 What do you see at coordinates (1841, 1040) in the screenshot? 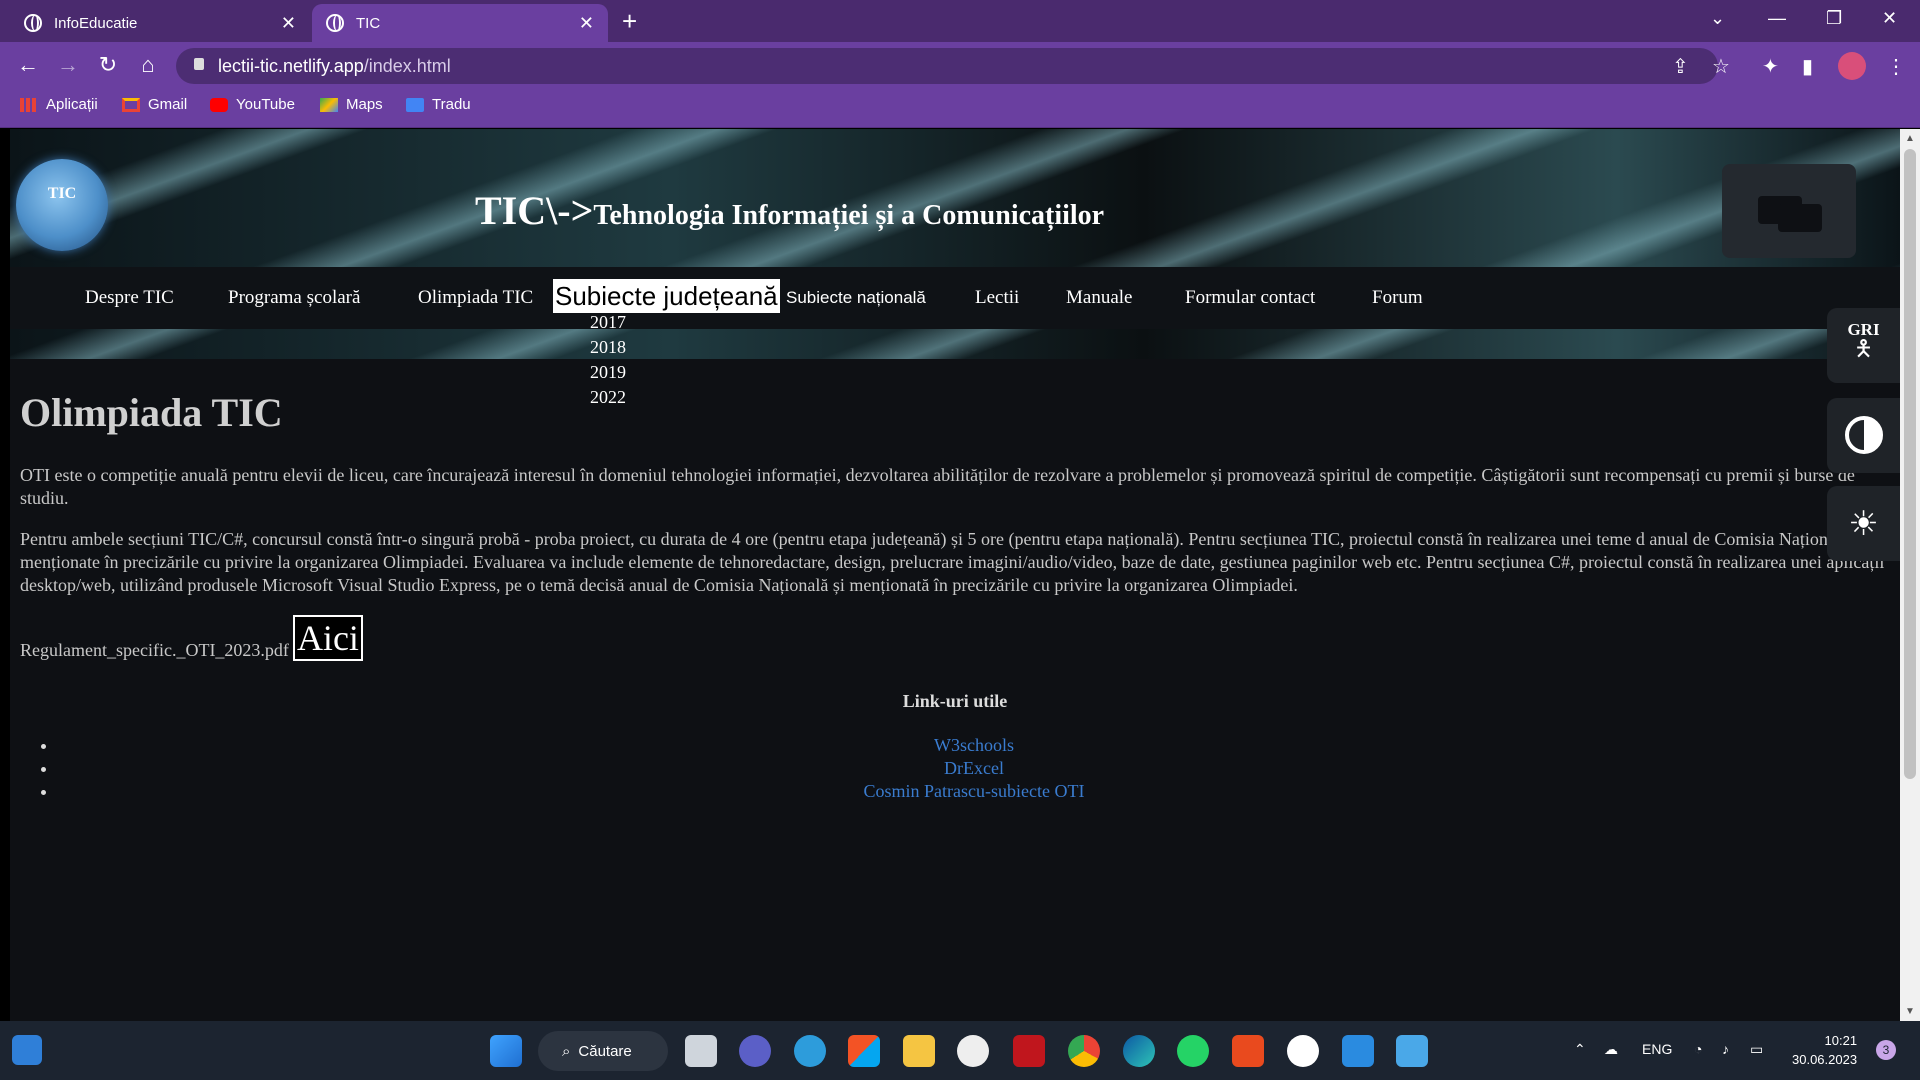
I see `clock-time: 10:21` at bounding box center [1841, 1040].